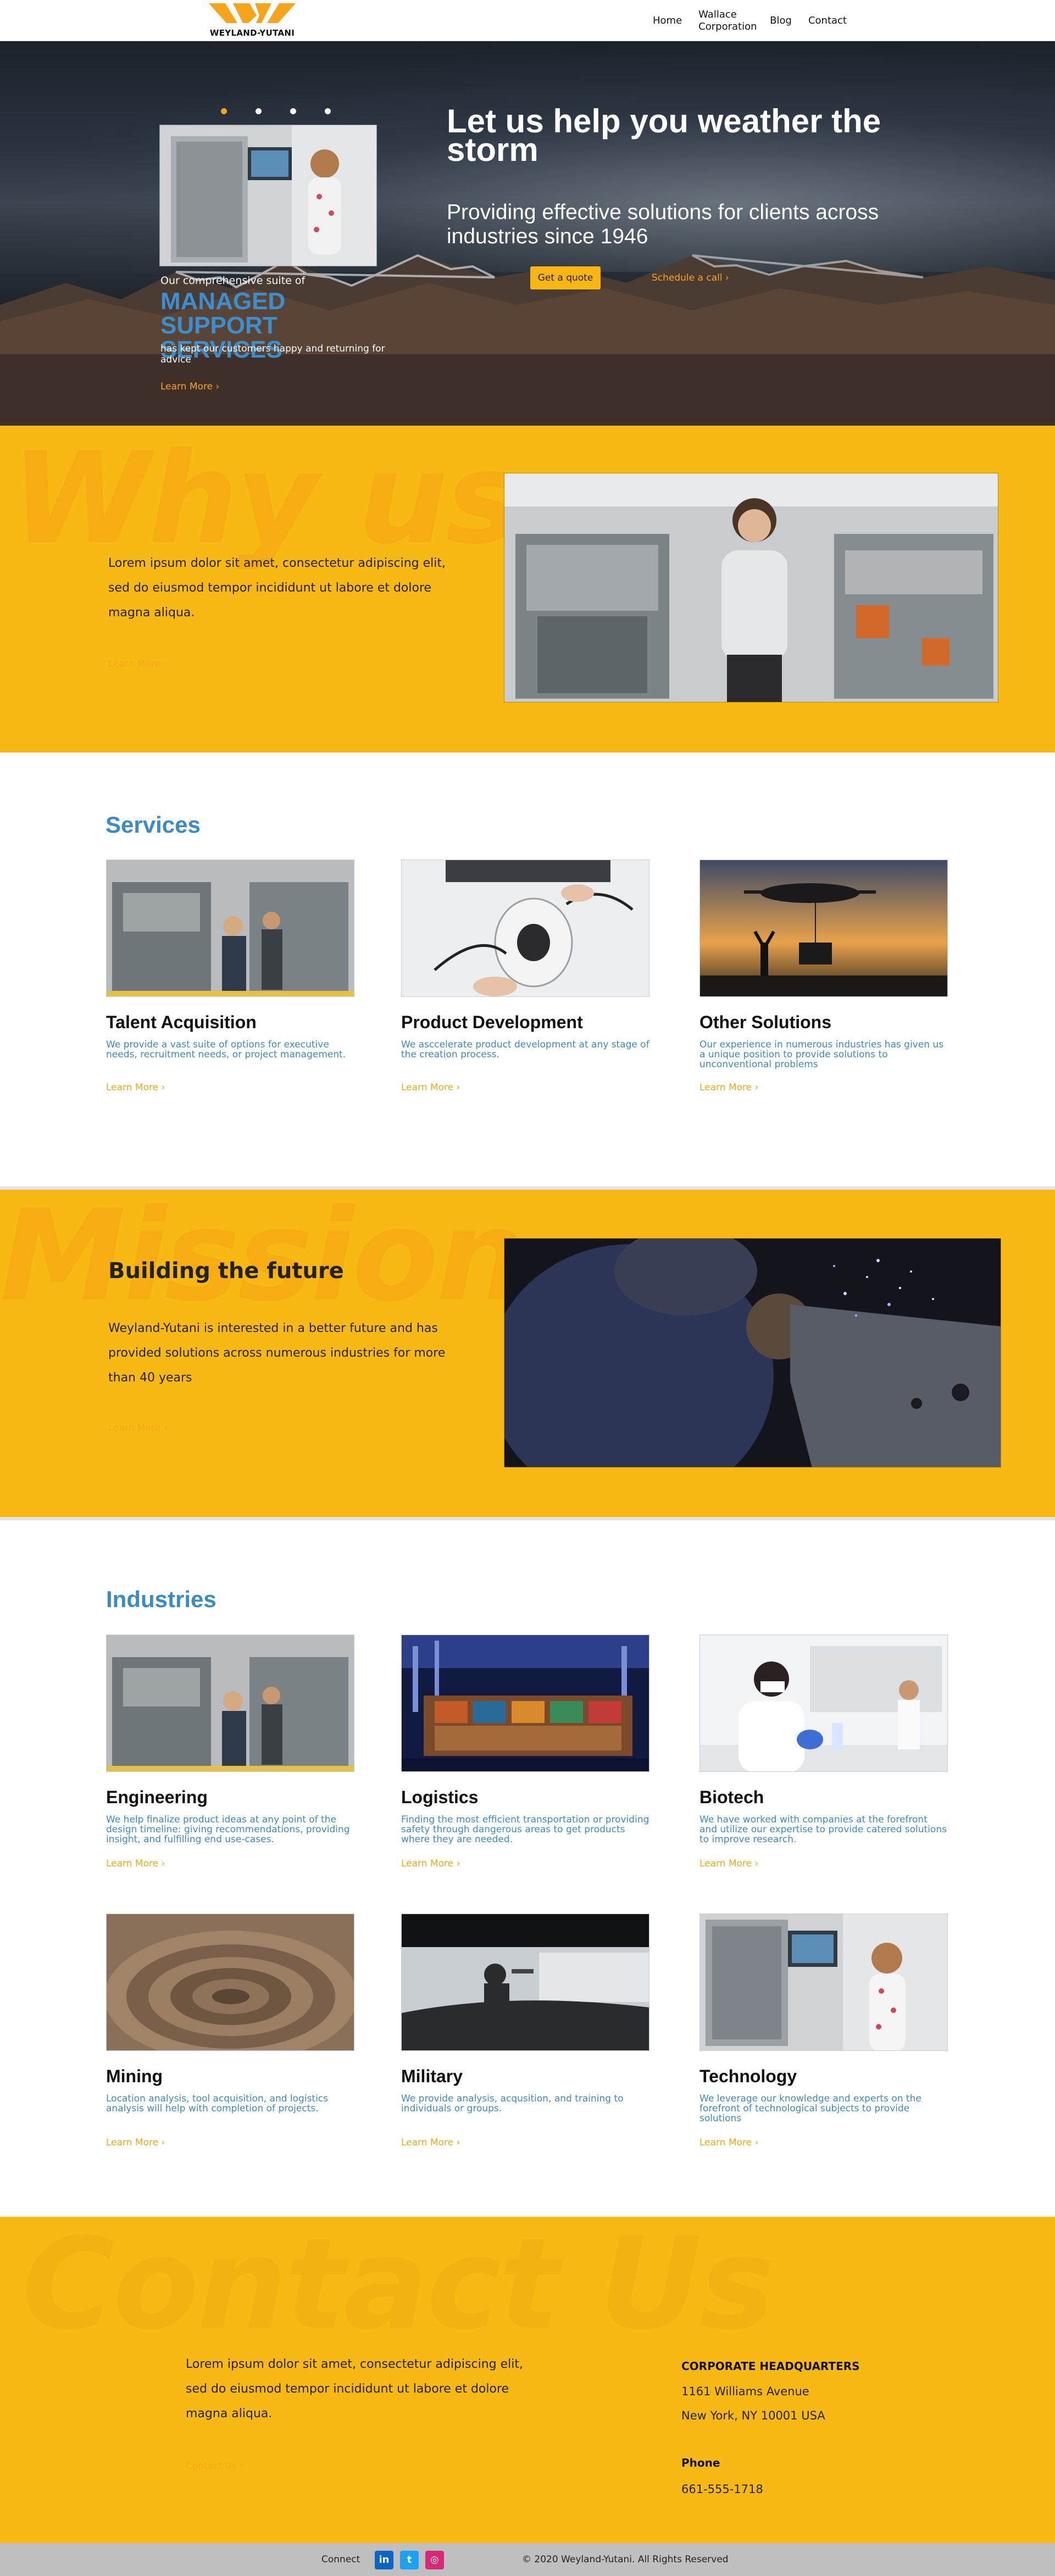  What do you see at coordinates (752, 1353) in the screenshot?
I see `mission-image` at bounding box center [752, 1353].